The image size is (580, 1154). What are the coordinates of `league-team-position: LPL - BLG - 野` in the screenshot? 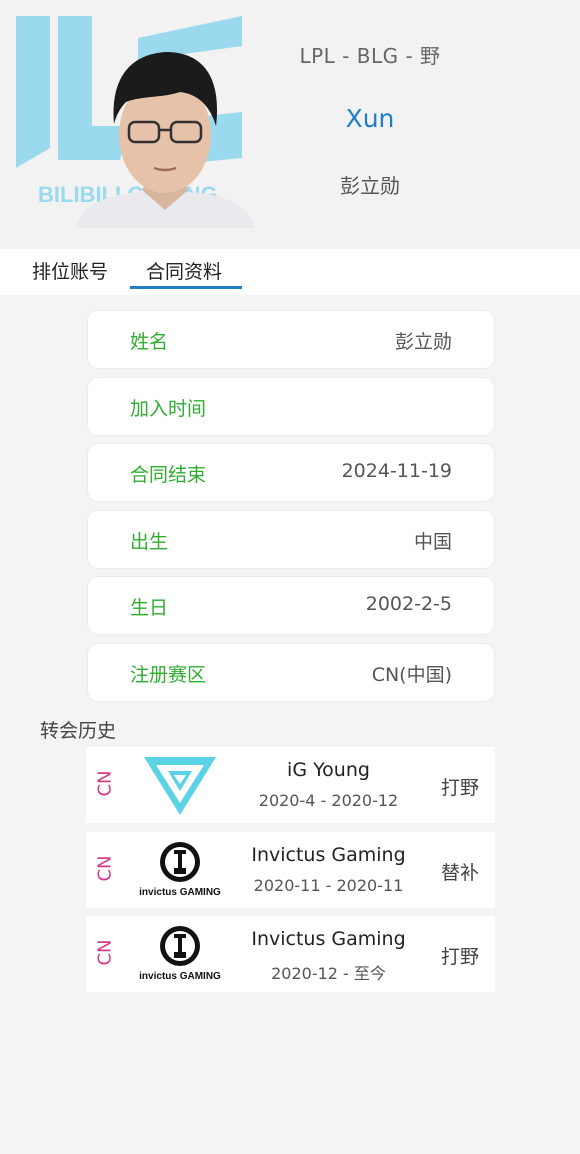 It's located at (370, 56).